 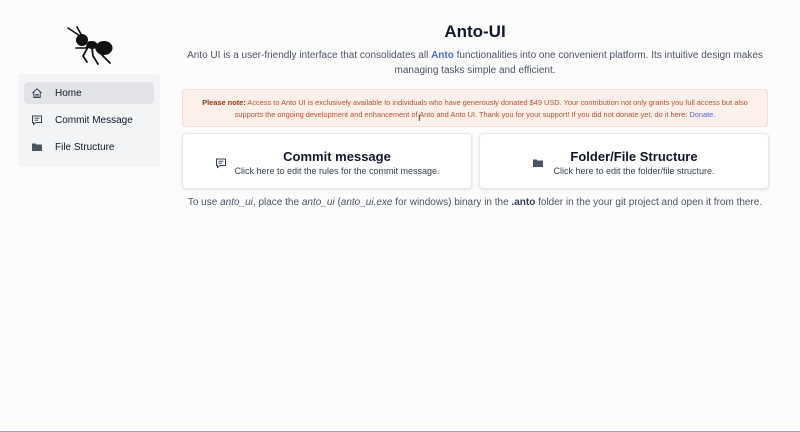 I want to click on message-icon, so click(x=37, y=120).